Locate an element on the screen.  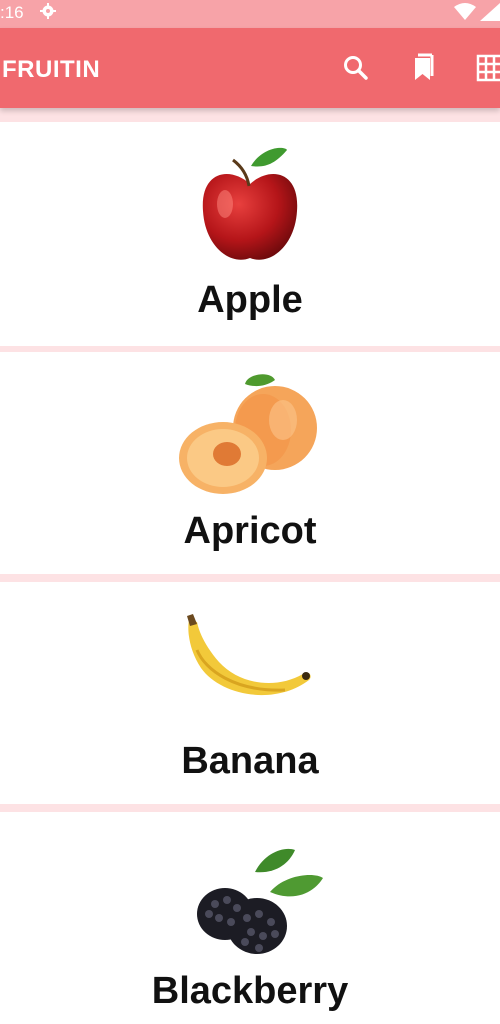
fruit-name: Apple is located at coordinates (250, 300).